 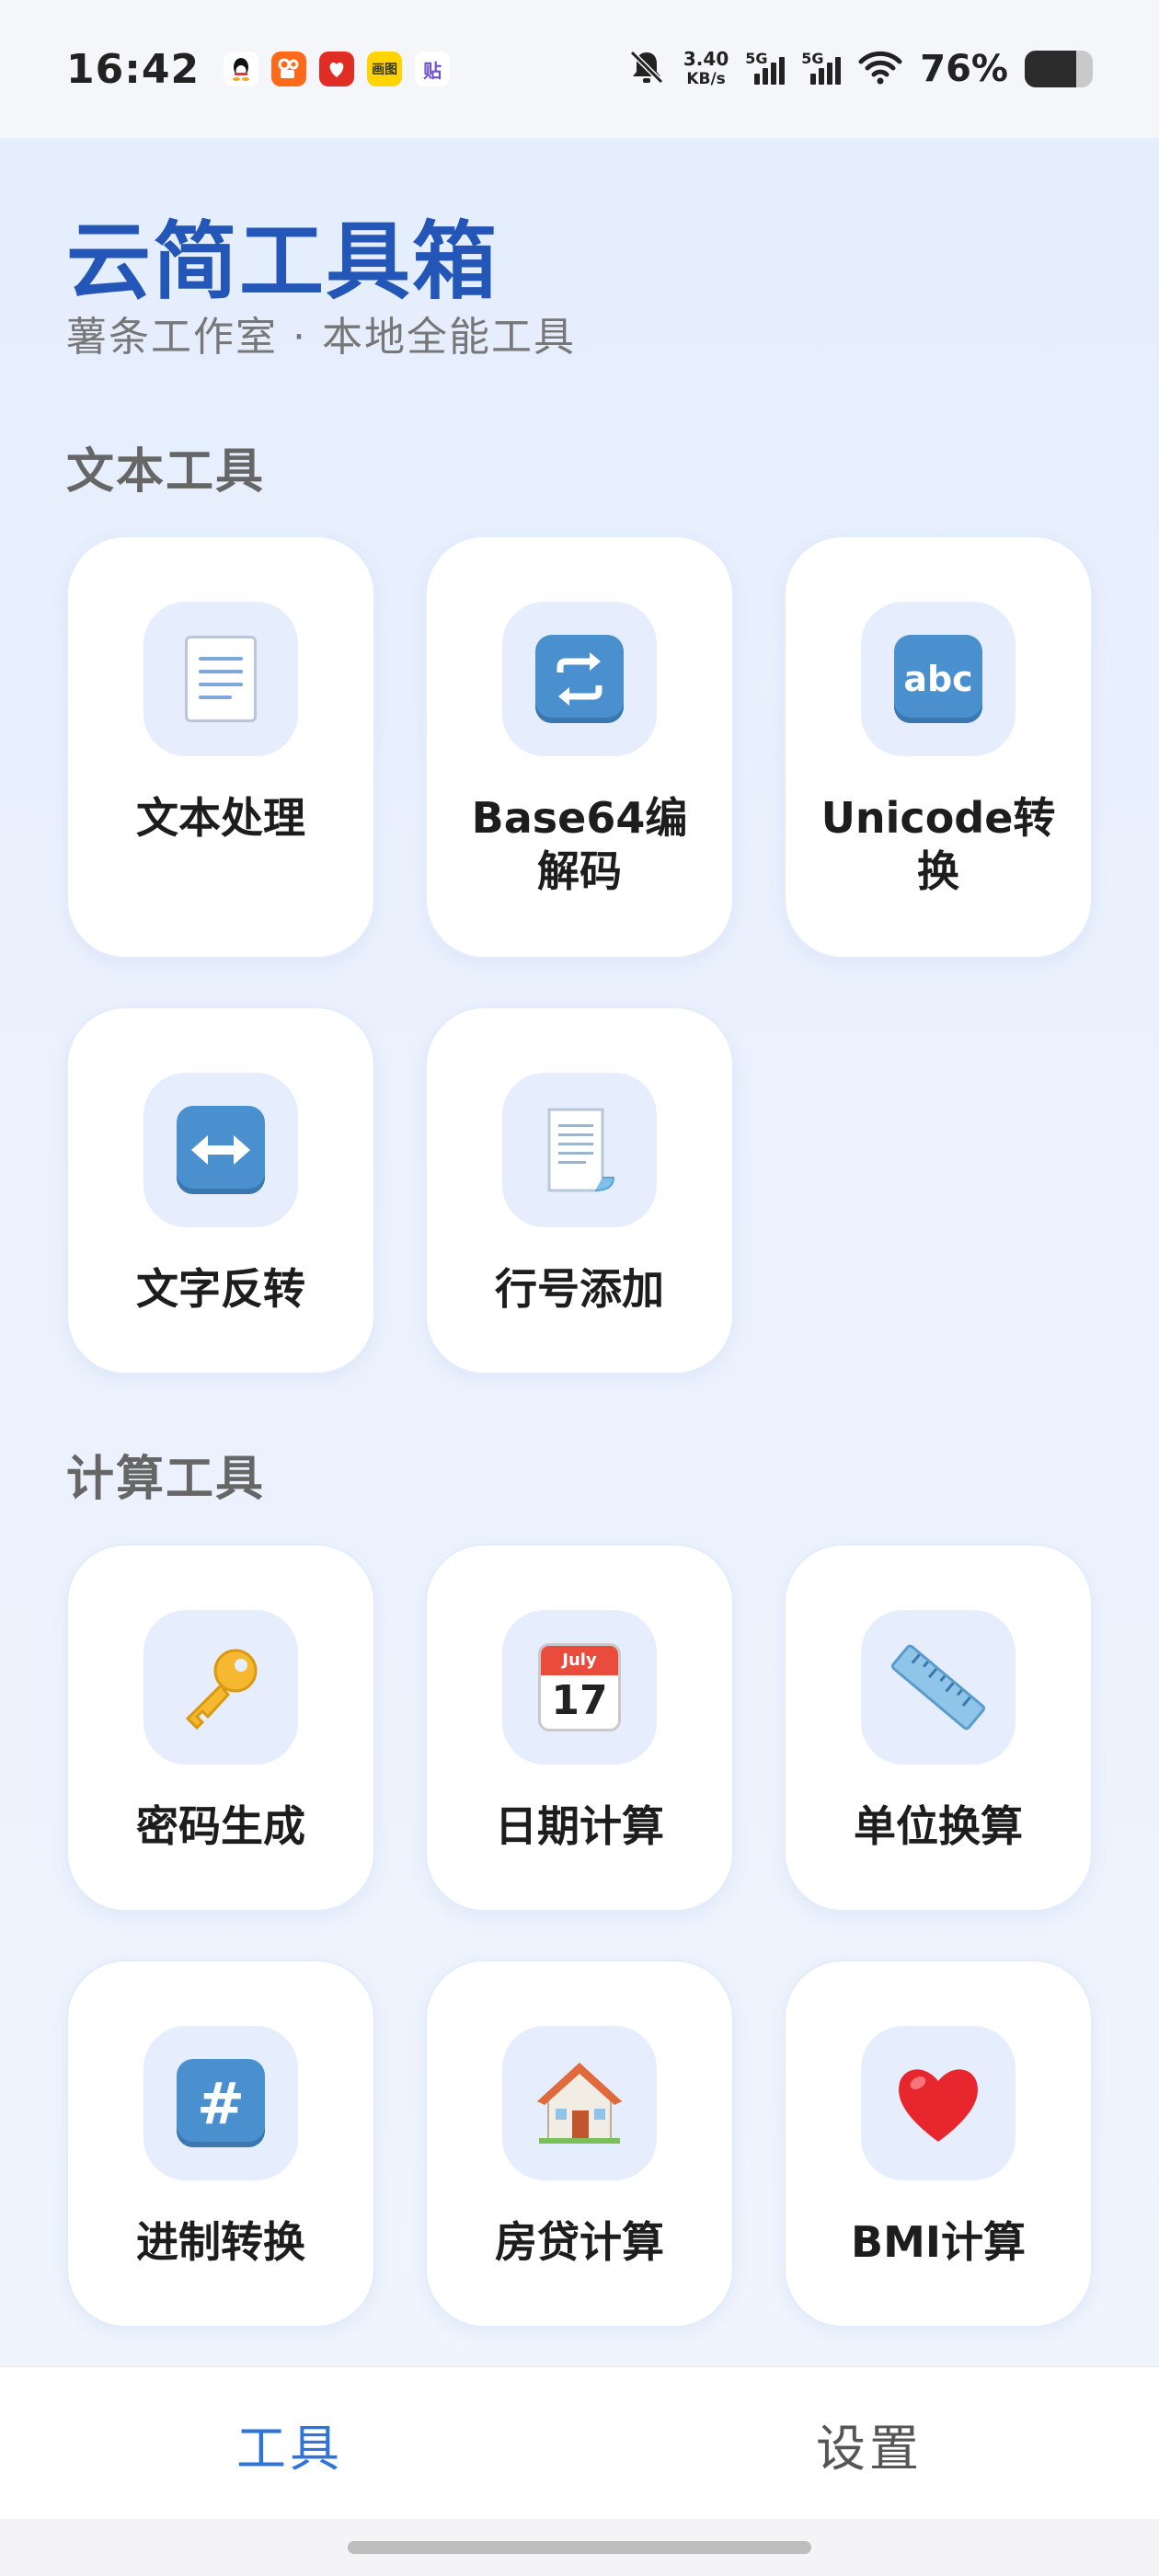 I want to click on pinduoduo-icon, so click(x=337, y=69).